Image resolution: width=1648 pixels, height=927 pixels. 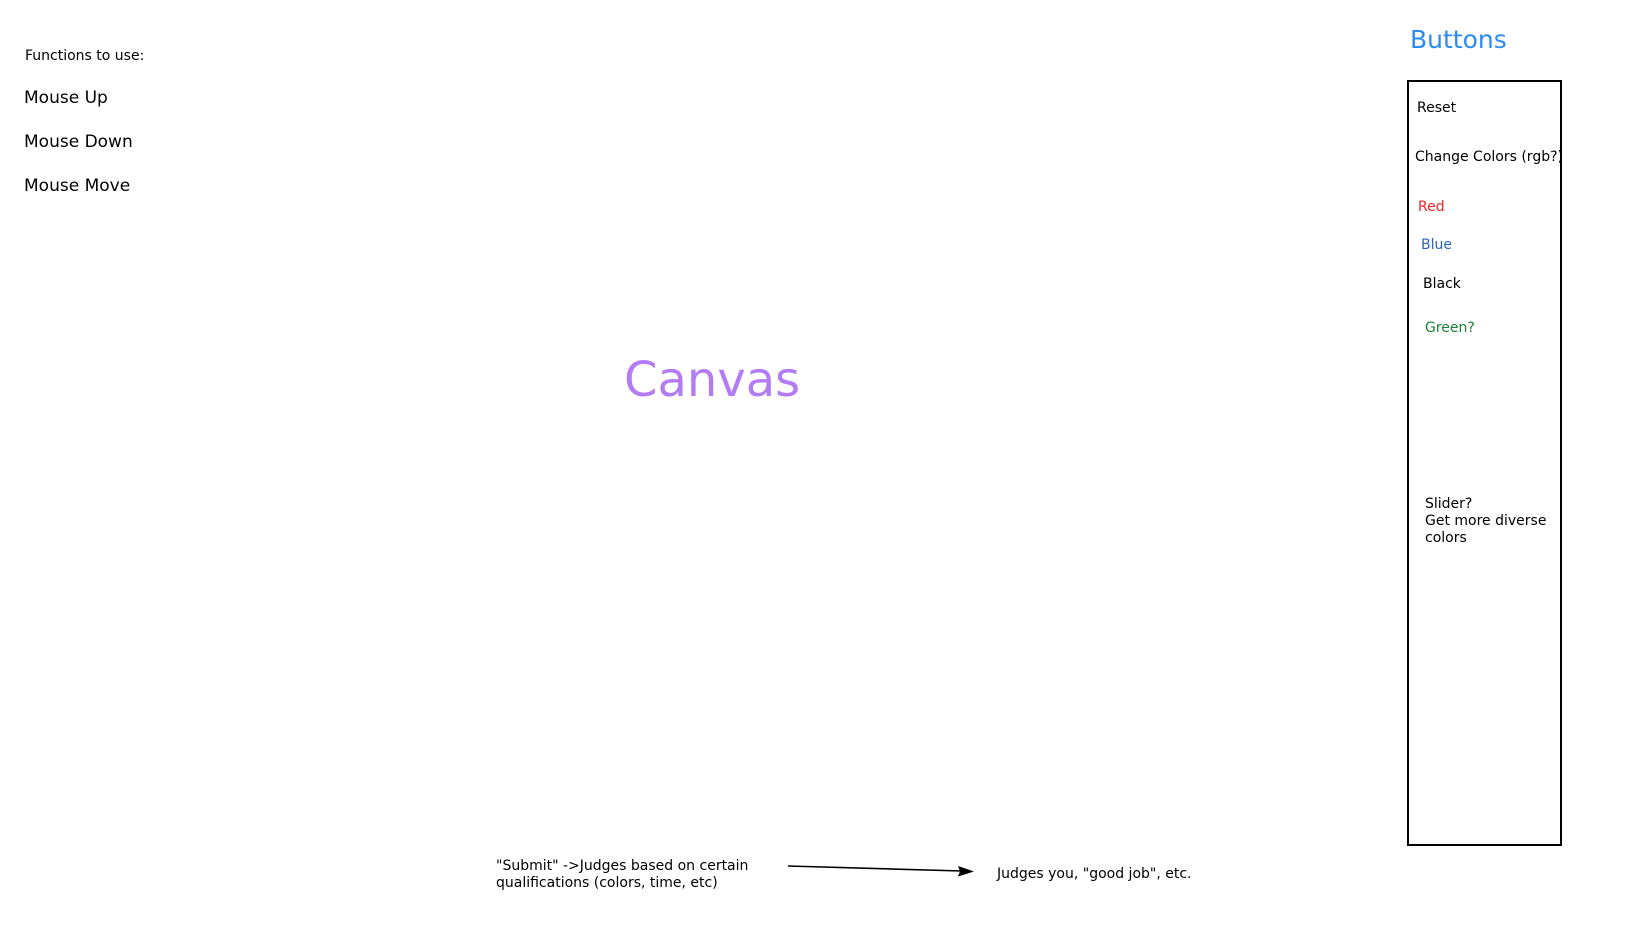 I want to click on reset-button: Reset, so click(x=1436, y=108).